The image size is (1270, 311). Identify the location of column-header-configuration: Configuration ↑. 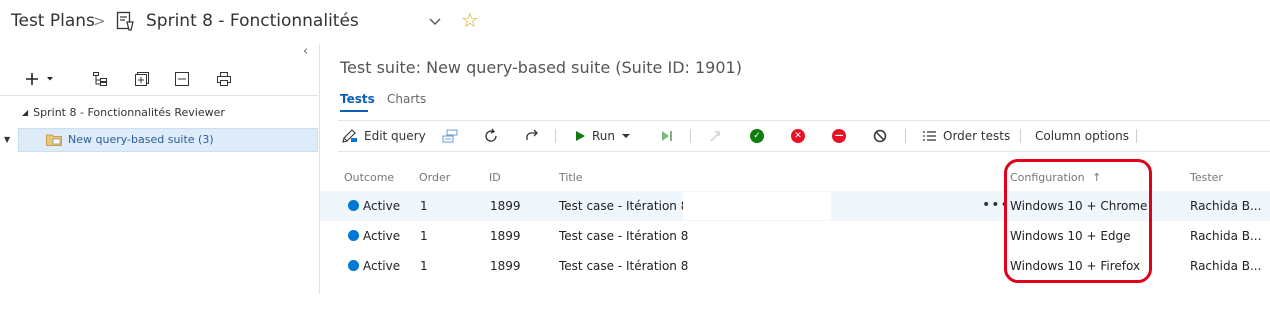
(1055, 177).